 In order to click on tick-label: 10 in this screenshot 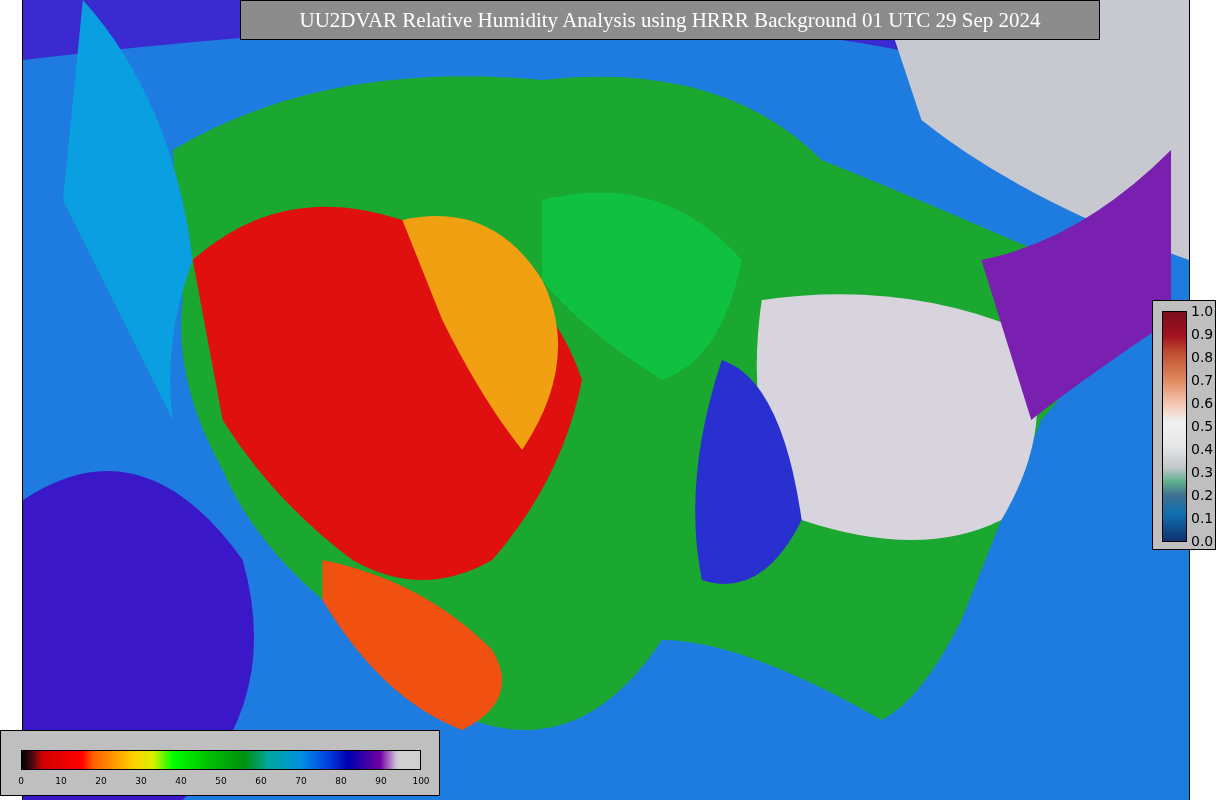, I will do `click(61, 781)`.